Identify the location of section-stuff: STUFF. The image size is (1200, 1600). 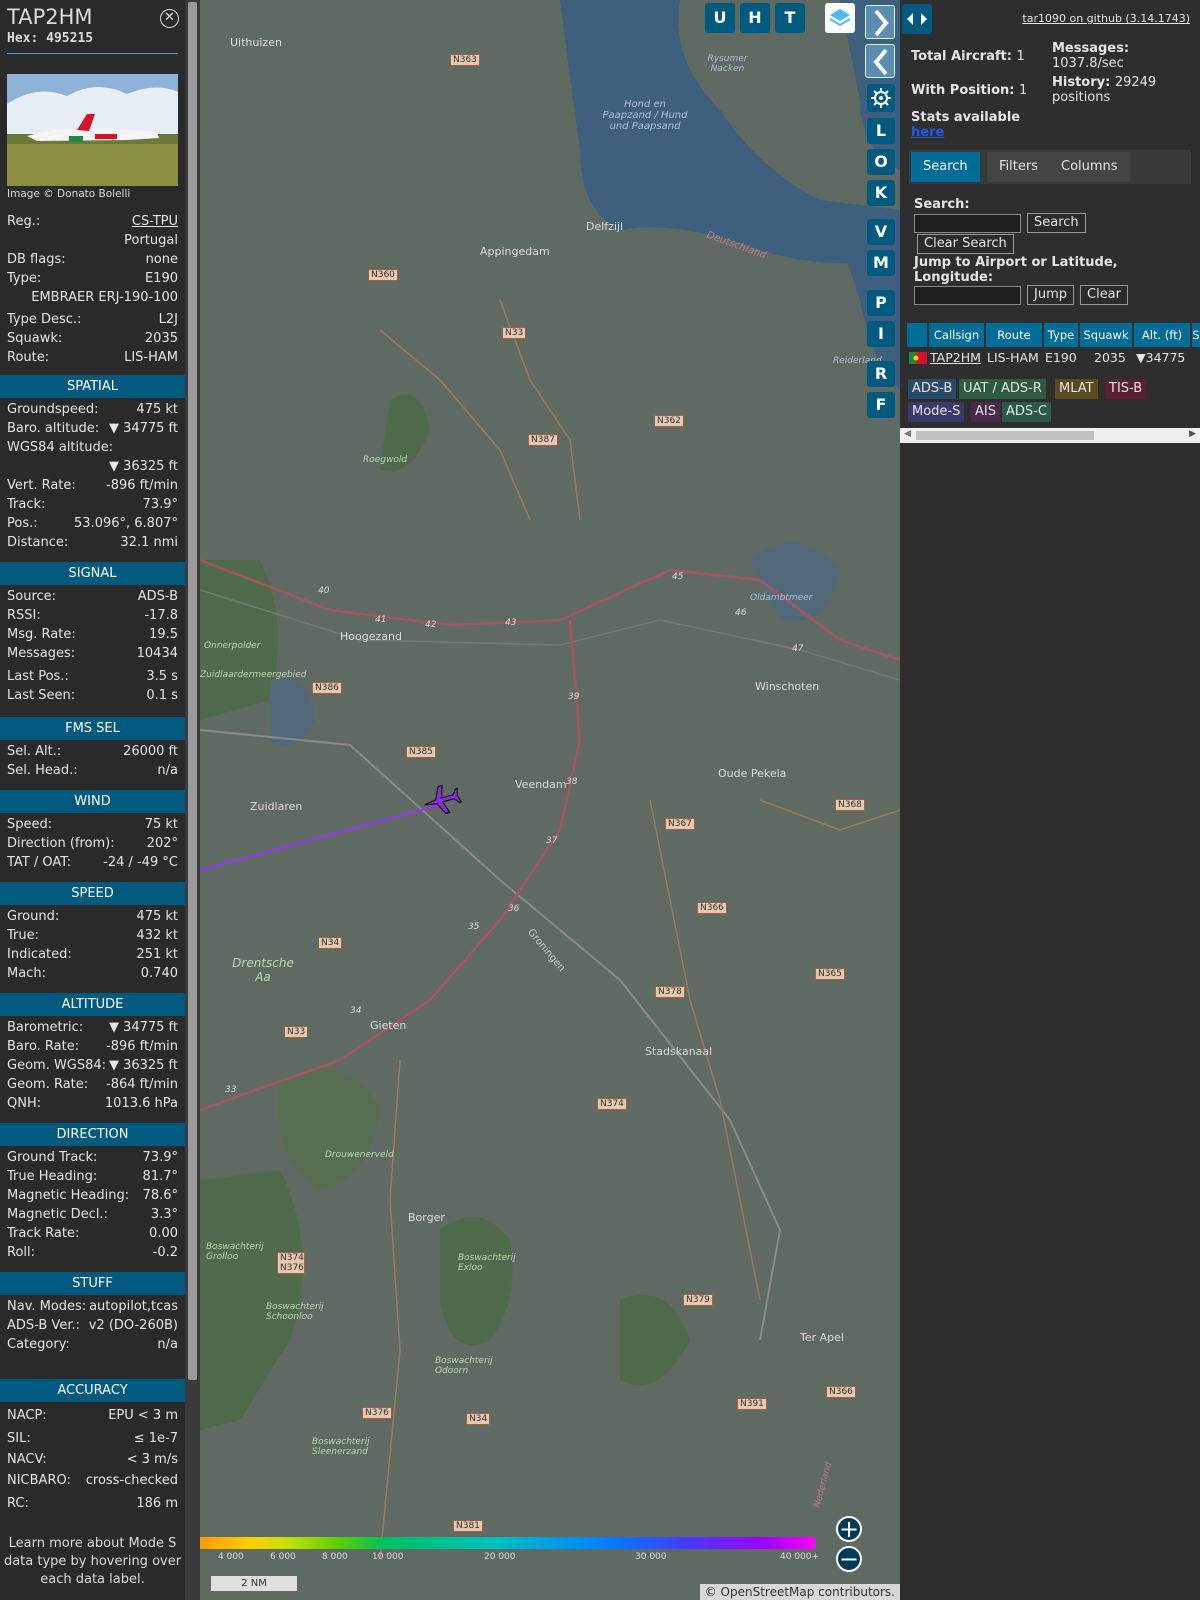
(92, 1283).